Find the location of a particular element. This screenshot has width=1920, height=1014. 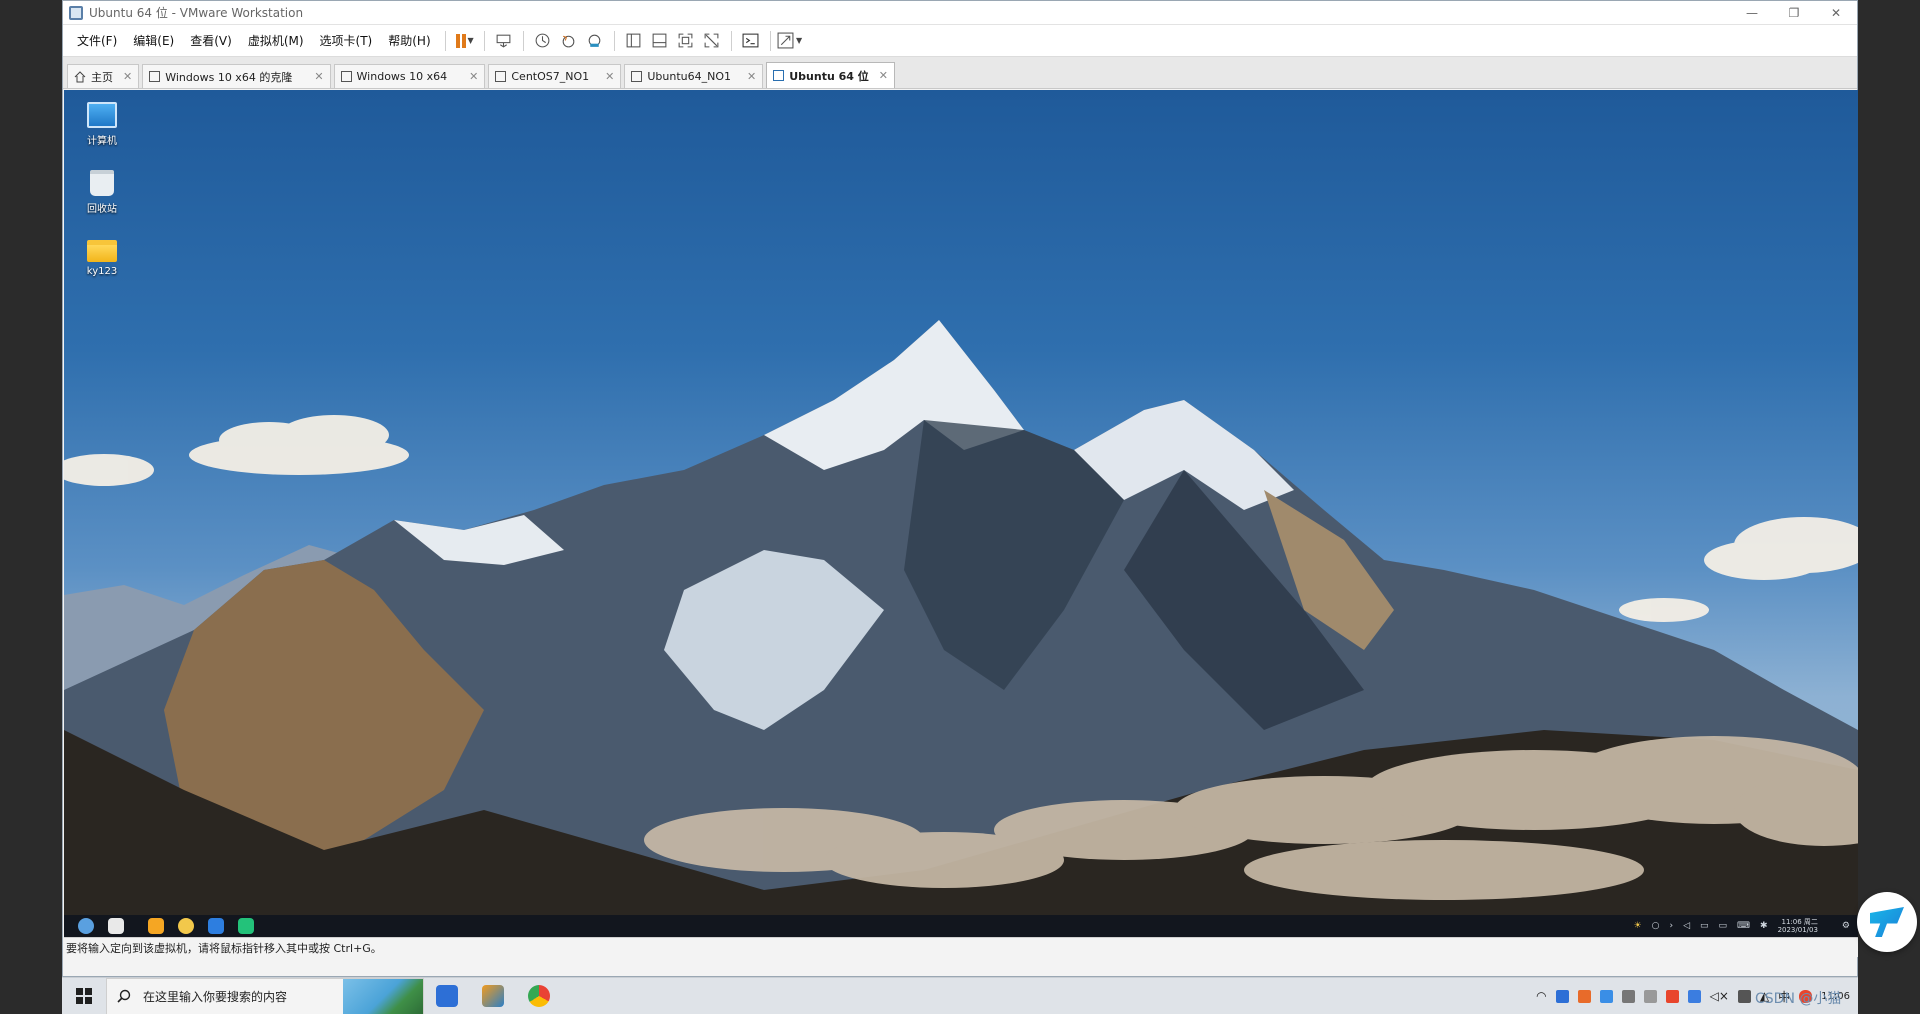

network-icon: ▭ is located at coordinates (1704, 926).